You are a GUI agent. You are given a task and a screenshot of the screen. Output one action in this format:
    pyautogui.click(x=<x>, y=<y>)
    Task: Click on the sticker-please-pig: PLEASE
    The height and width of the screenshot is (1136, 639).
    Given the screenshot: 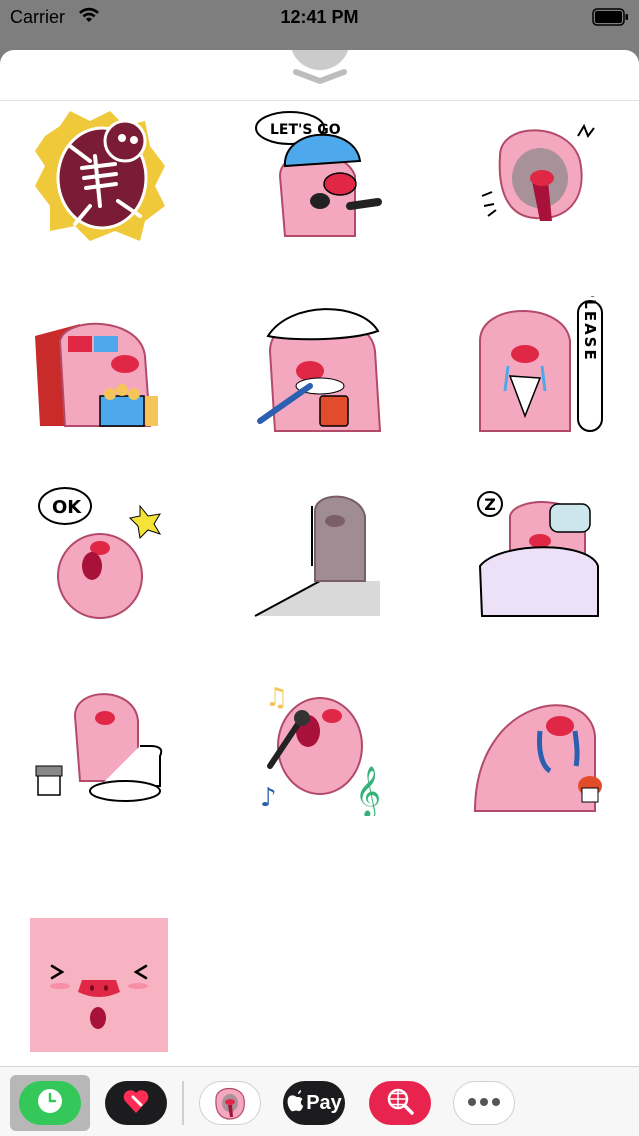 What is the action you would take?
    pyautogui.click(x=540, y=366)
    